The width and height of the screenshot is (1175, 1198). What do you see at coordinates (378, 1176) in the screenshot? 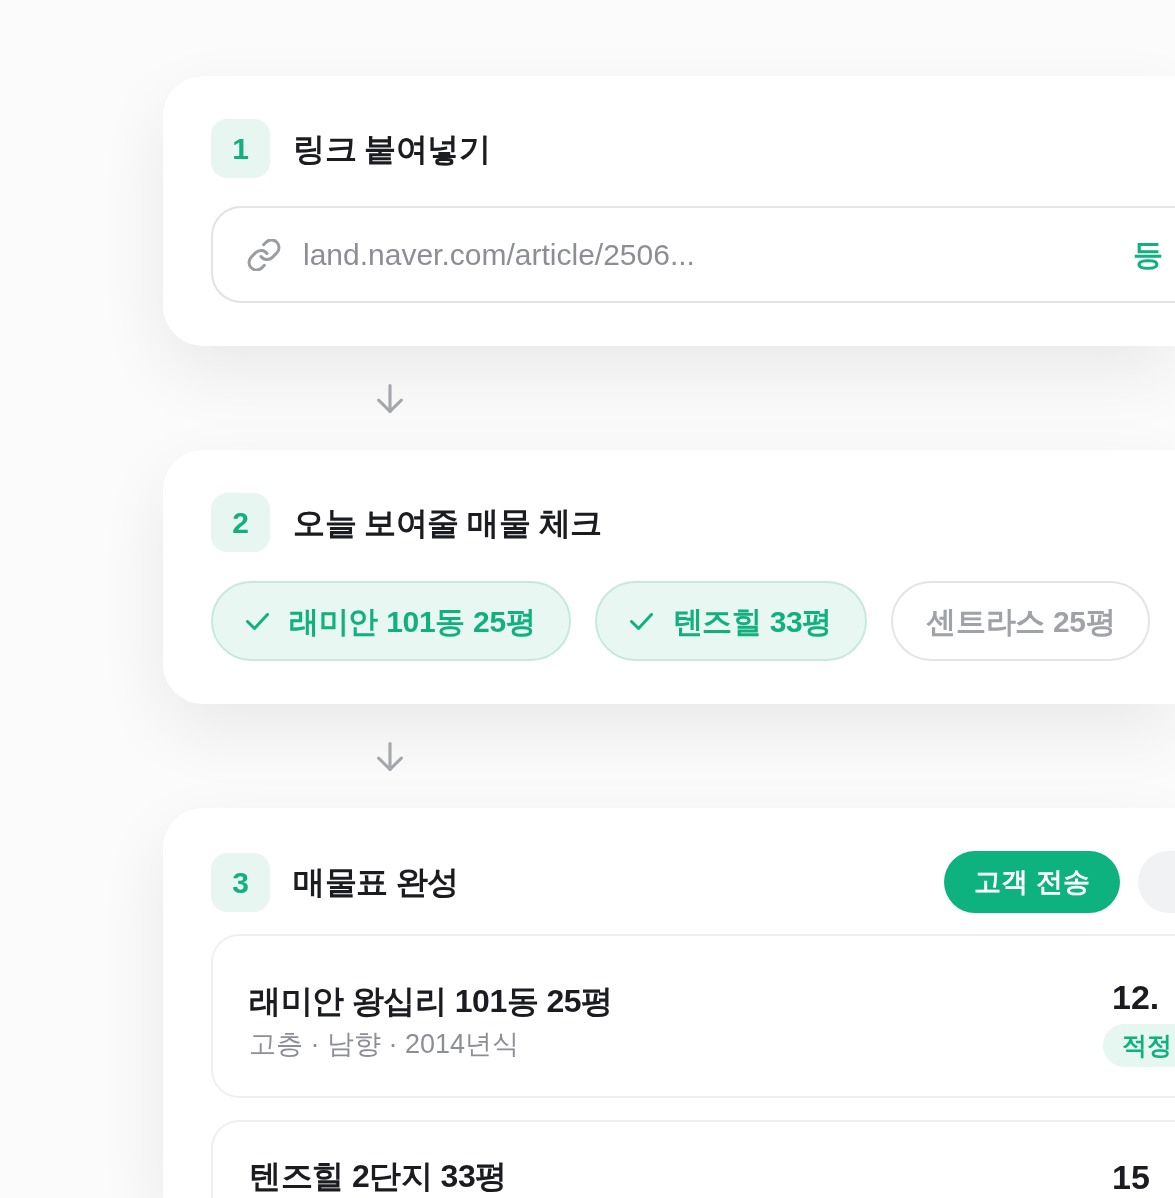
I see `listing-title: 텐즈힐 2단지 33평` at bounding box center [378, 1176].